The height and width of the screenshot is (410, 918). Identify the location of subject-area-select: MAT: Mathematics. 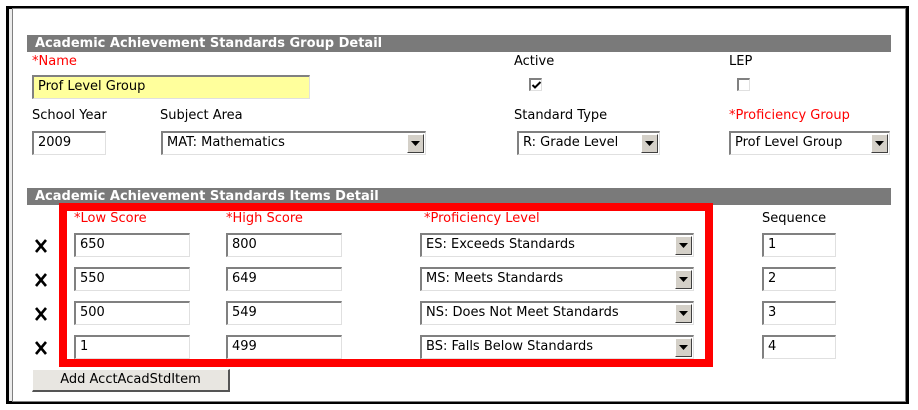
(293, 143).